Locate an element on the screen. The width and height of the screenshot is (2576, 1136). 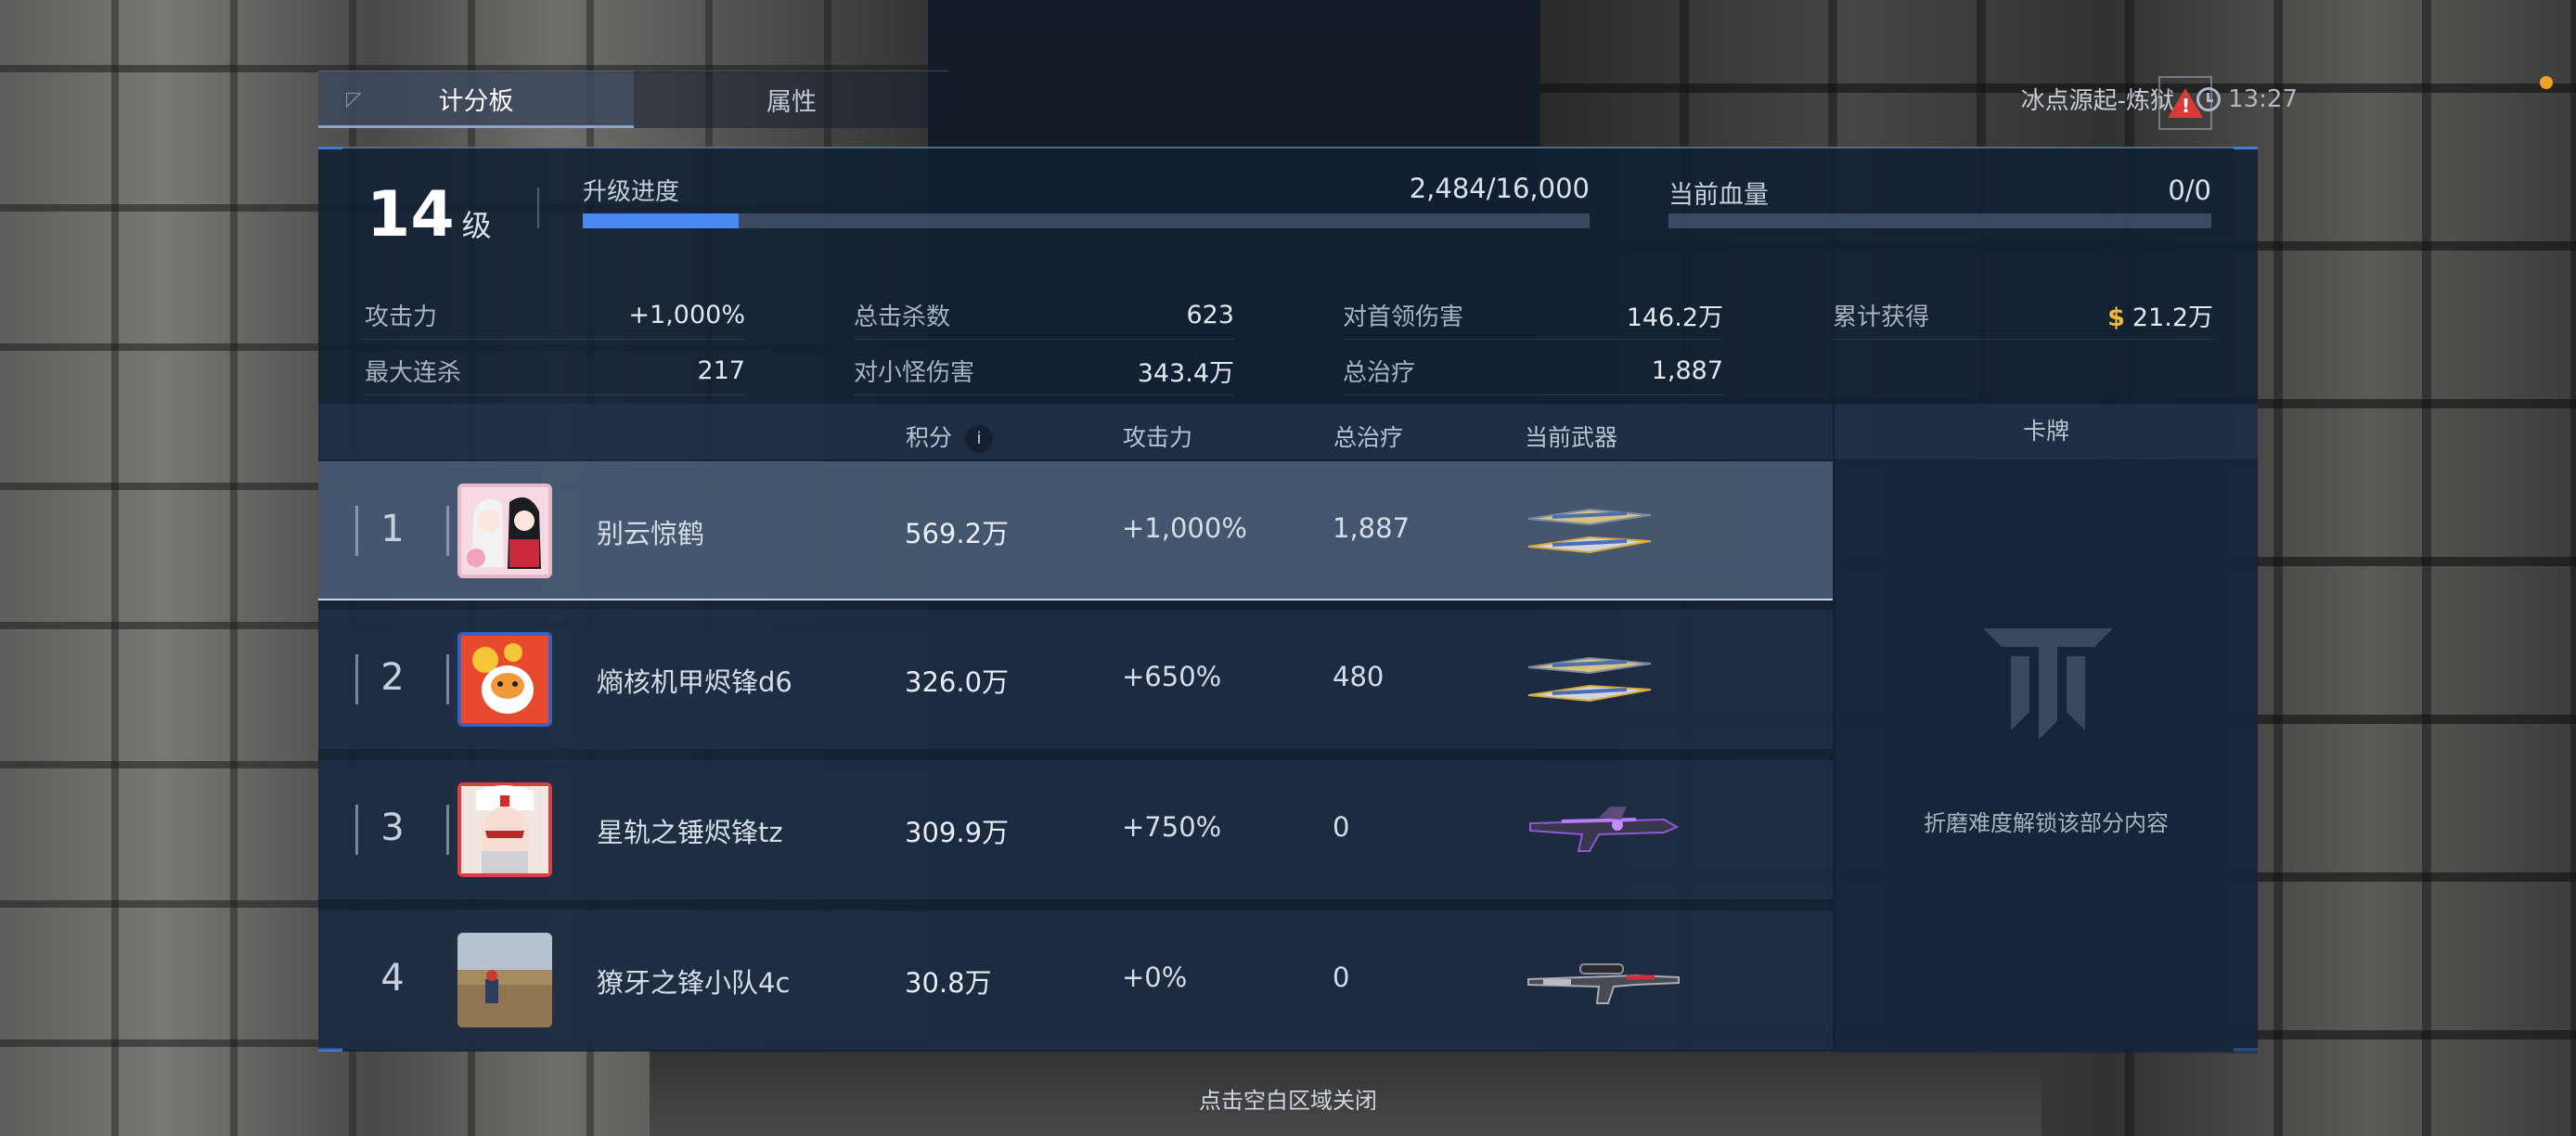
stat-label: 攻击力 is located at coordinates (402, 317).